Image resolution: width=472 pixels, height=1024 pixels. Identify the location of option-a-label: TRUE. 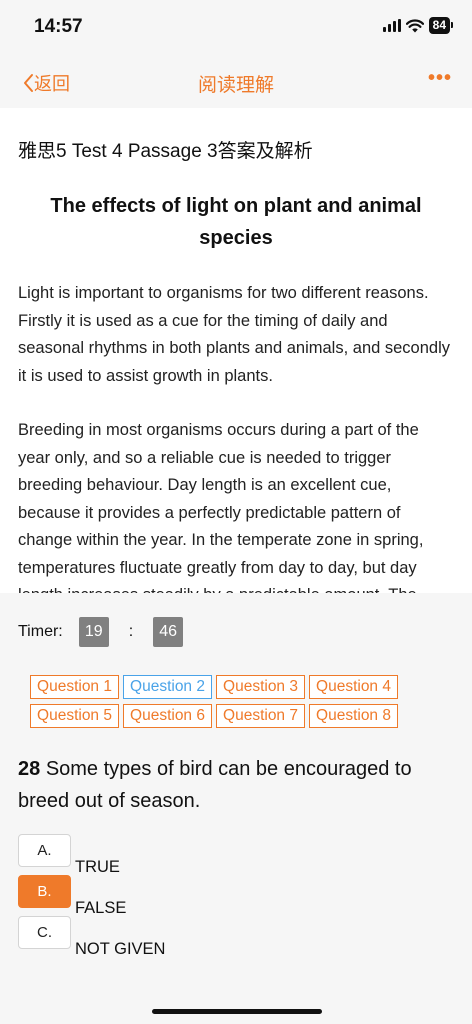
(97, 867).